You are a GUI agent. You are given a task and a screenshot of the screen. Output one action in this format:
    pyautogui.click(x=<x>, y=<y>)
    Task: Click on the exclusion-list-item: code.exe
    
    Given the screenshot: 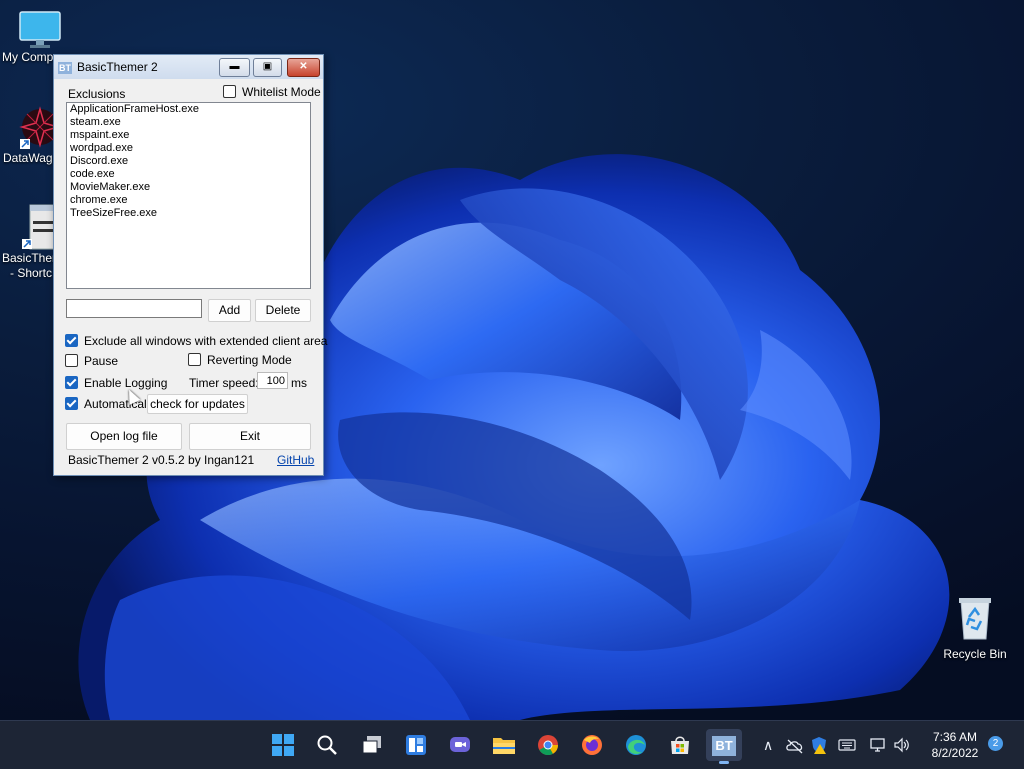 What is the action you would take?
    pyautogui.click(x=188, y=174)
    